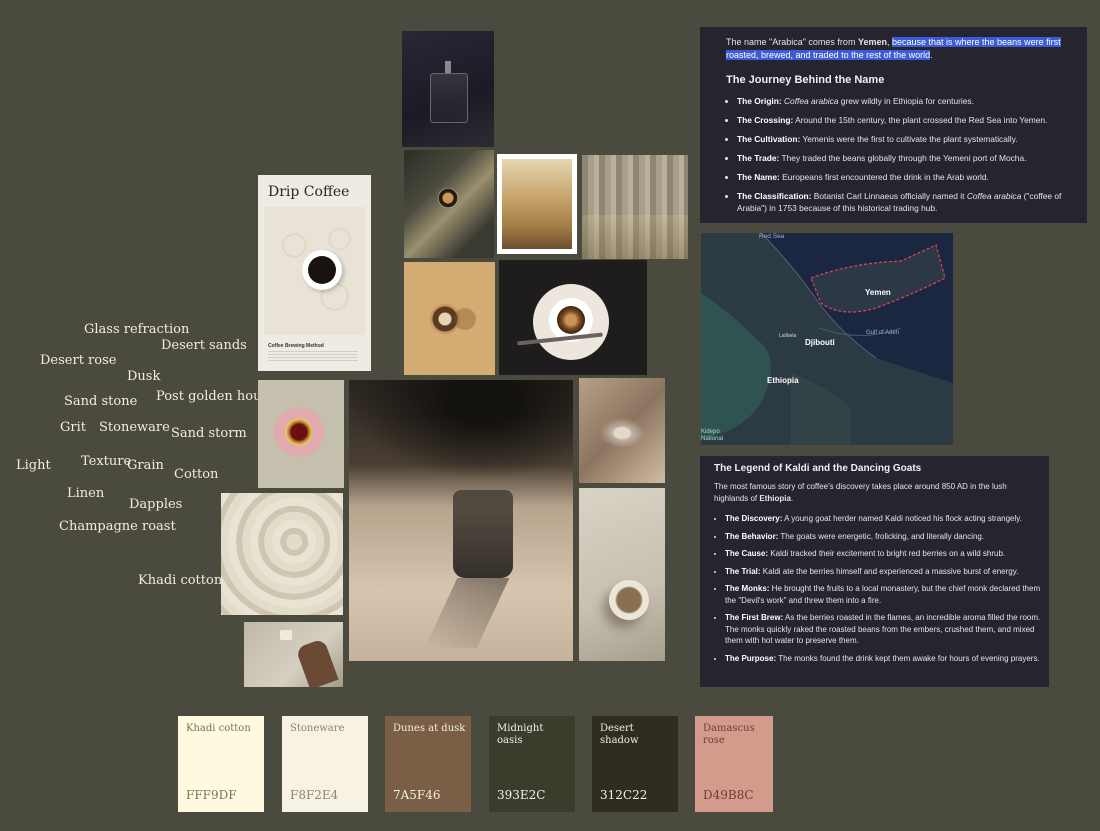 This screenshot has height=831, width=1100. I want to click on map-label-red-sea: Red Sea, so click(772, 236).